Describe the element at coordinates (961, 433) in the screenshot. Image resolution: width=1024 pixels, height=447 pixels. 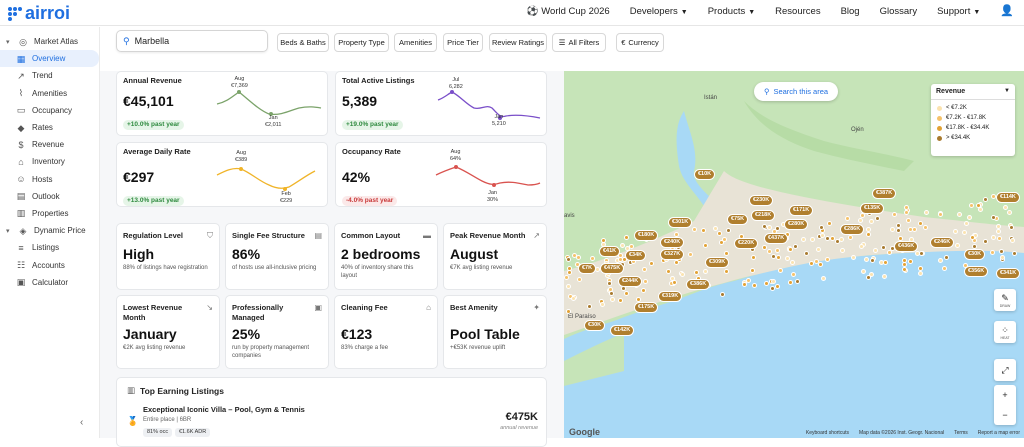
I see `terms-link: Terms` at that location.